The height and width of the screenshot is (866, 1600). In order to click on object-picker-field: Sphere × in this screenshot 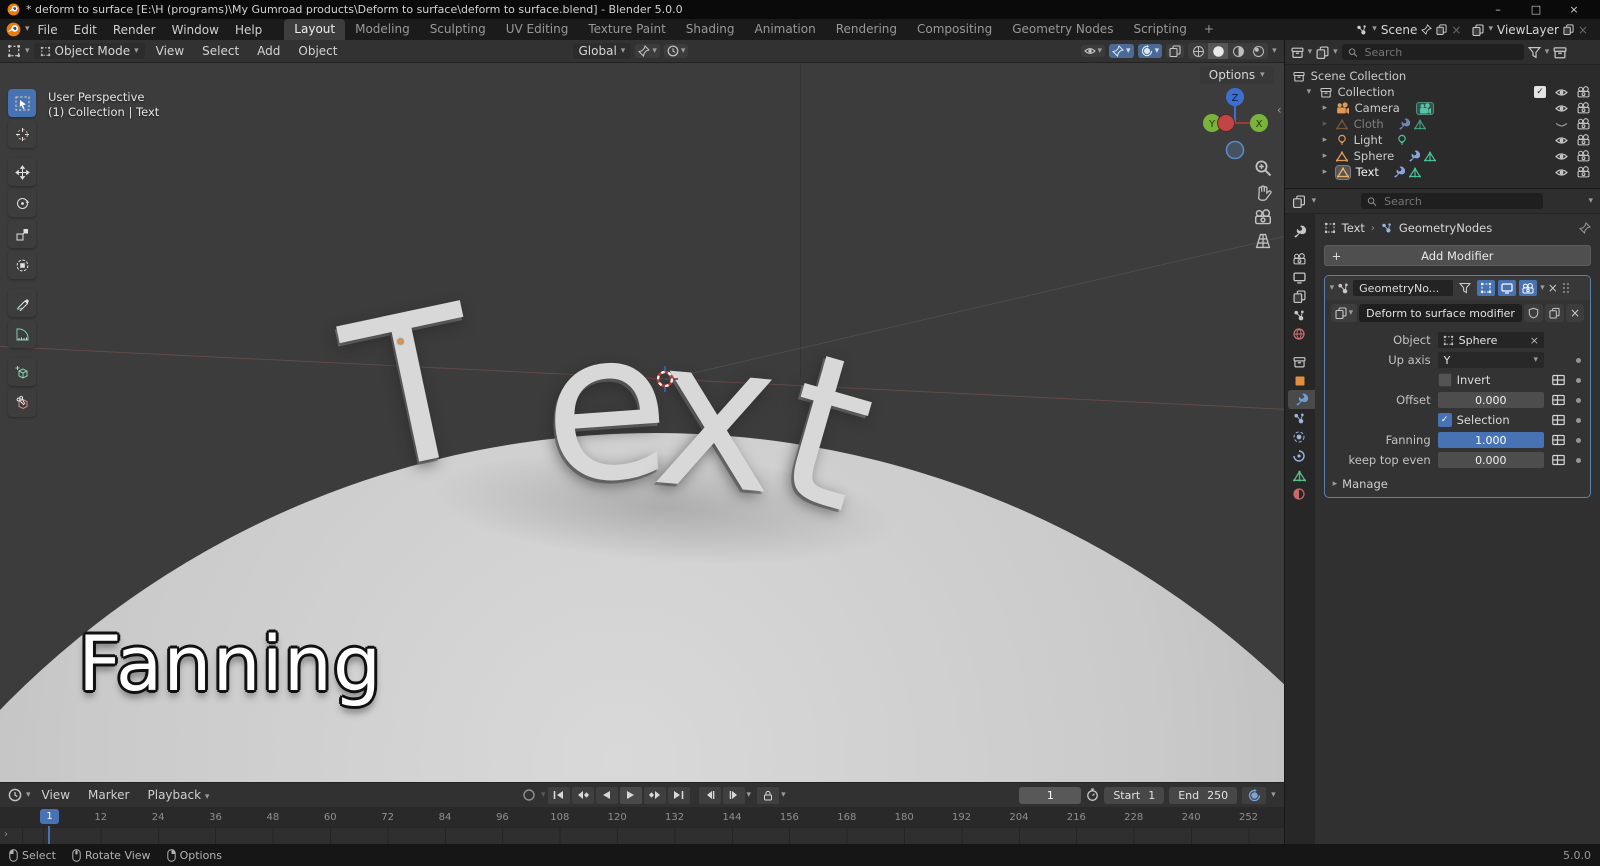, I will do `click(1490, 340)`.